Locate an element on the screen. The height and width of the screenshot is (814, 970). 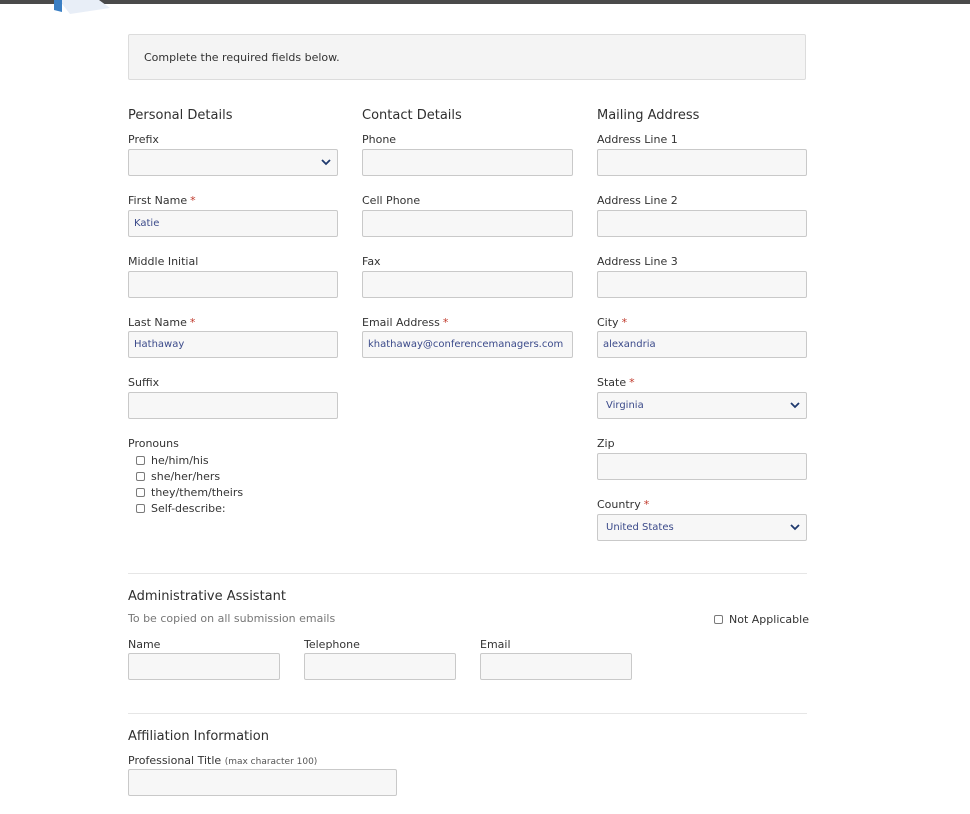
suffix-input is located at coordinates (233, 405).